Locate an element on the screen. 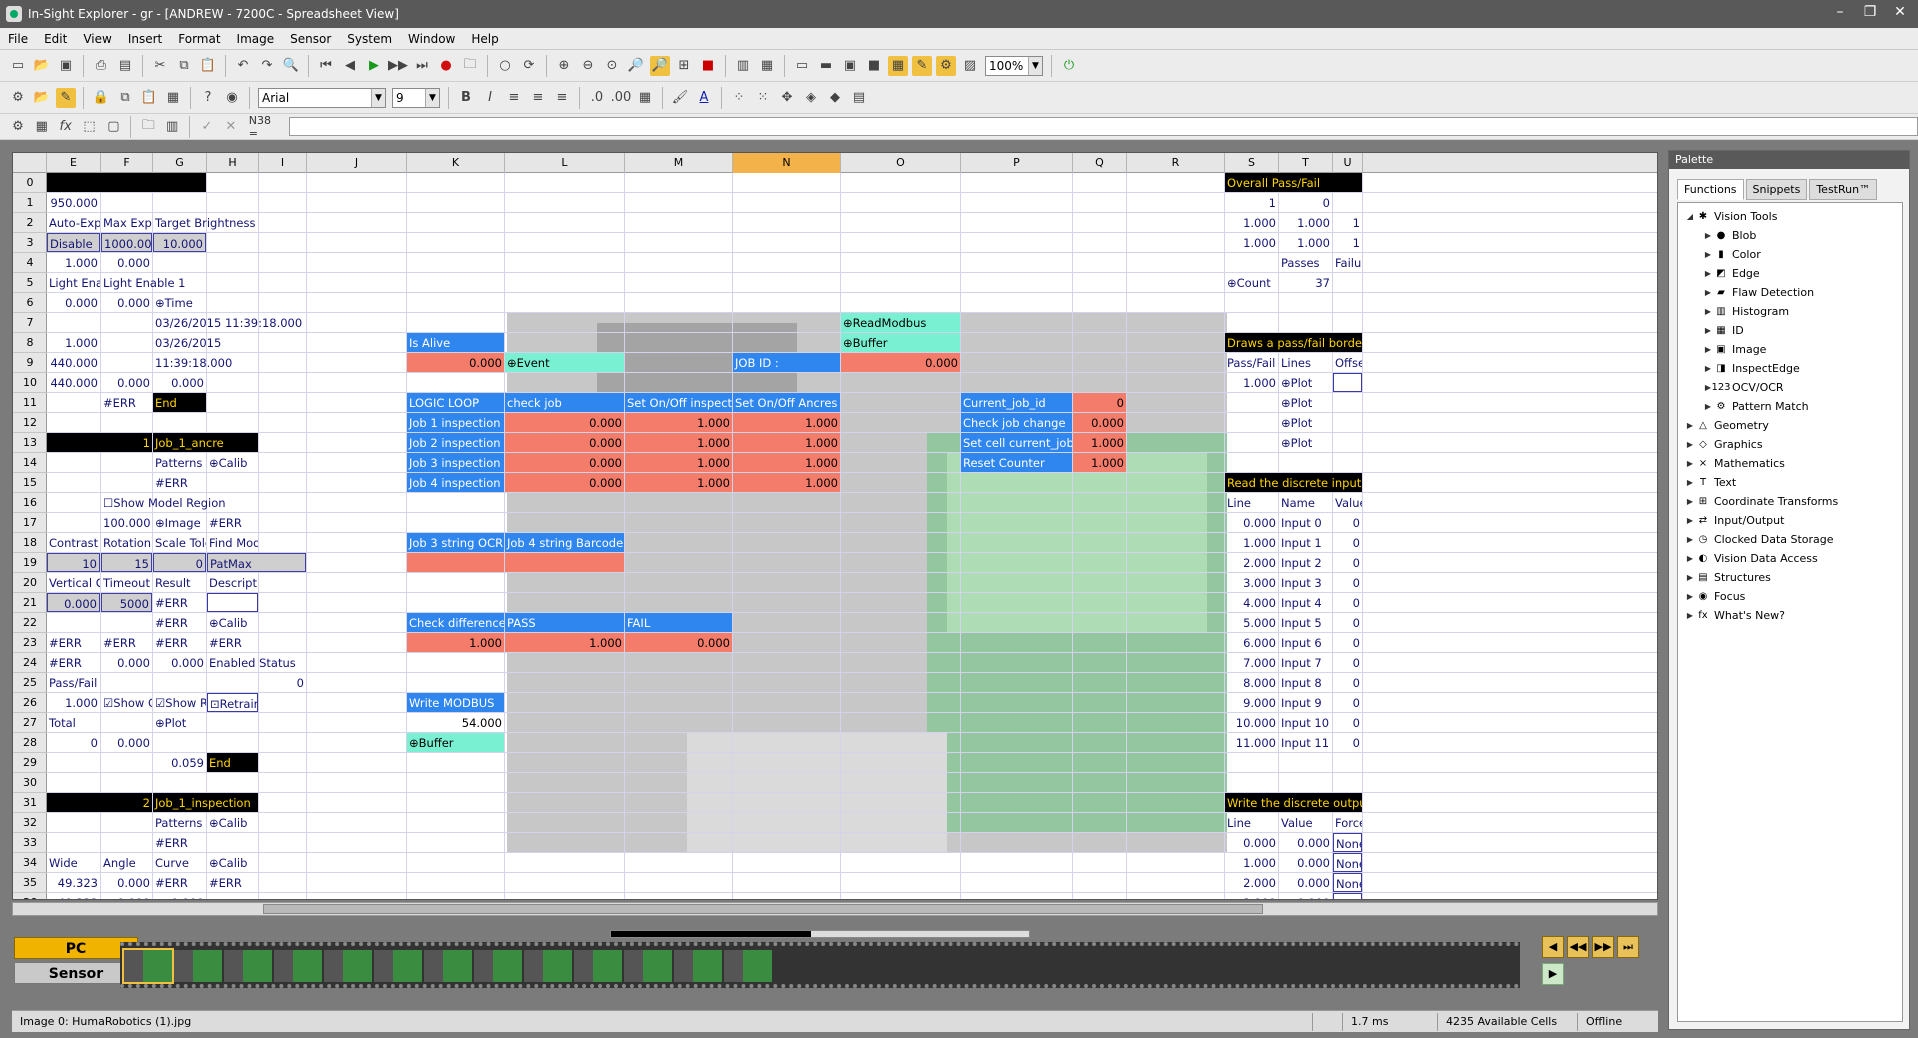 The height and width of the screenshot is (1038, 1918). cell-f19: 15 is located at coordinates (126, 562).